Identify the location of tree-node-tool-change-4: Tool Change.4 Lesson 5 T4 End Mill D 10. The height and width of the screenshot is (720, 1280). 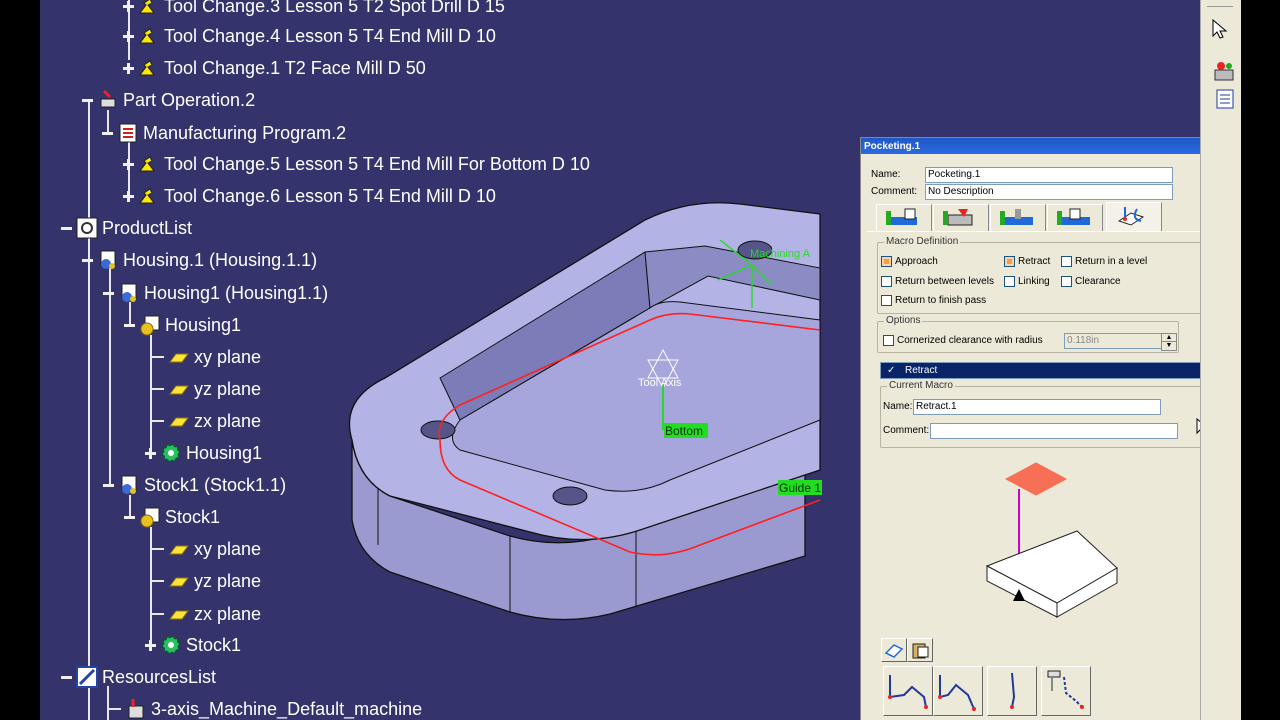
(309, 36).